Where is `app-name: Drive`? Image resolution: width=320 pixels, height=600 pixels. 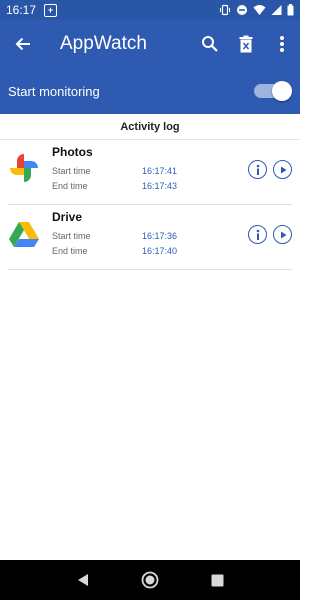 app-name: Drive is located at coordinates (67, 217).